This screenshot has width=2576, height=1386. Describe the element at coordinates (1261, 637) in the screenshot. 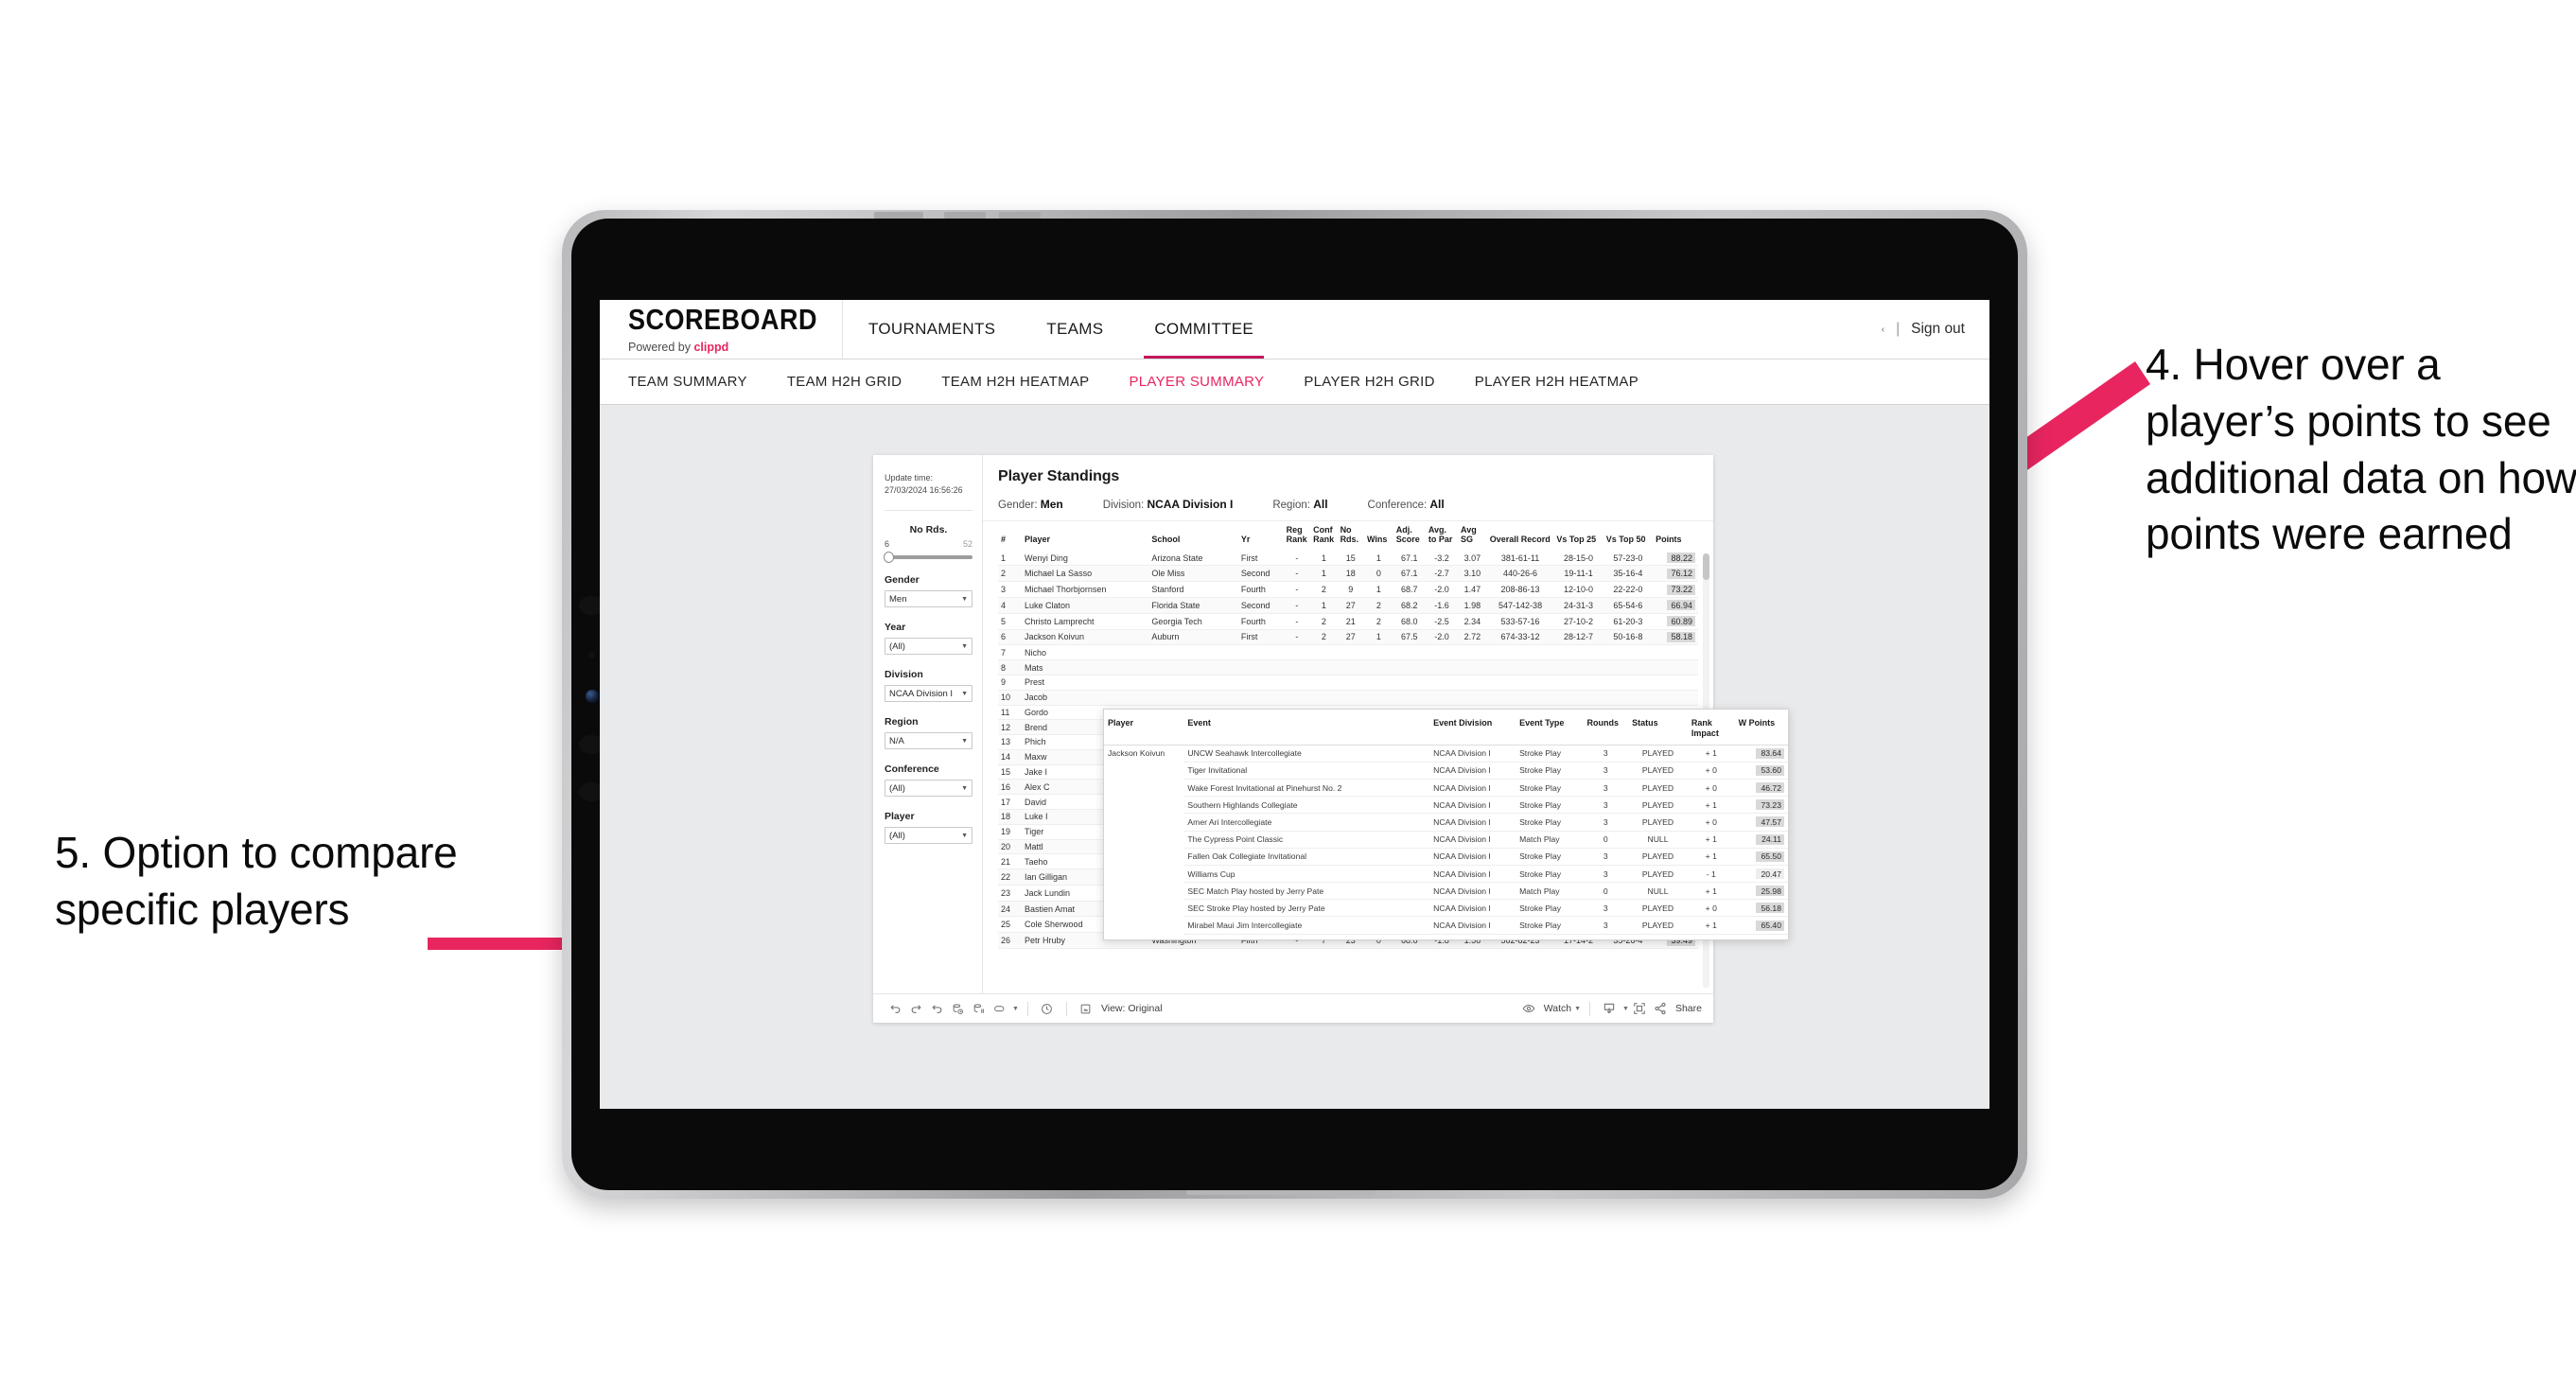

I see `cell: First` at that location.